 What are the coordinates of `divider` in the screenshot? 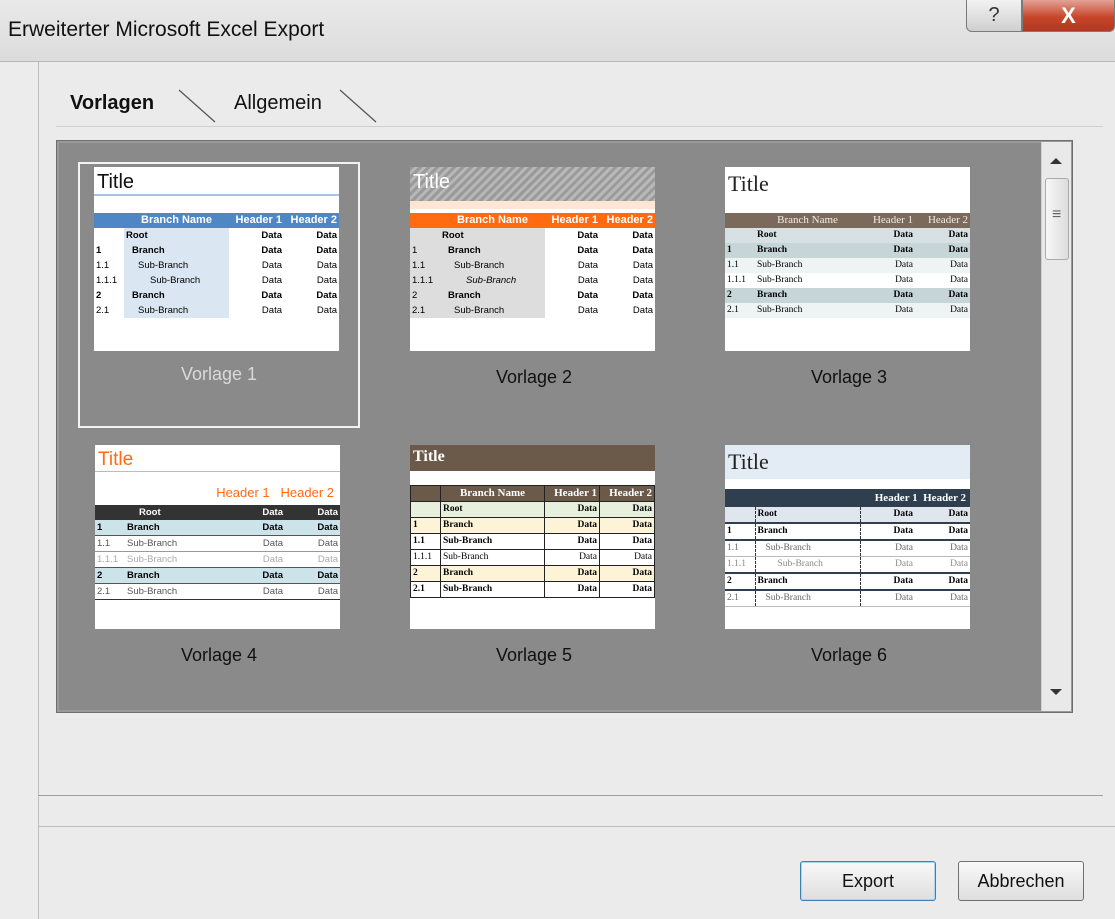 It's located at (576, 826).